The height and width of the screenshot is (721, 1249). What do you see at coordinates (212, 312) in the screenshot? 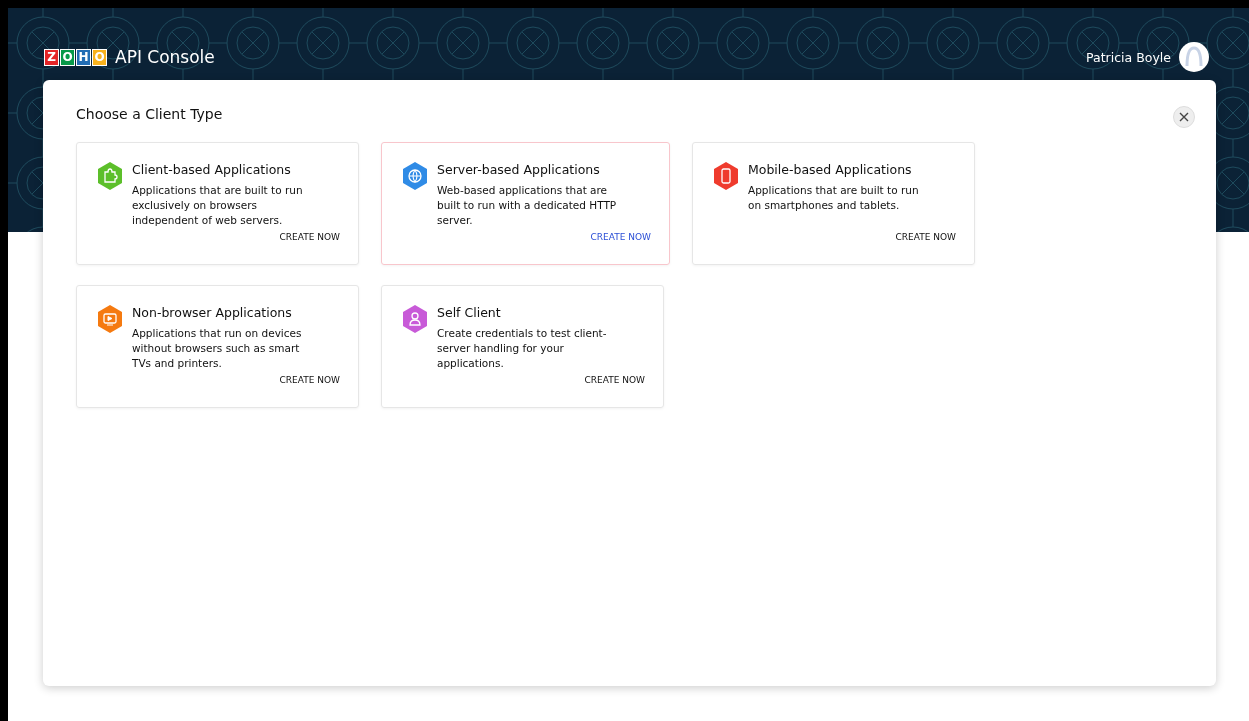
I see `card-title: Non-browser Applications` at bounding box center [212, 312].